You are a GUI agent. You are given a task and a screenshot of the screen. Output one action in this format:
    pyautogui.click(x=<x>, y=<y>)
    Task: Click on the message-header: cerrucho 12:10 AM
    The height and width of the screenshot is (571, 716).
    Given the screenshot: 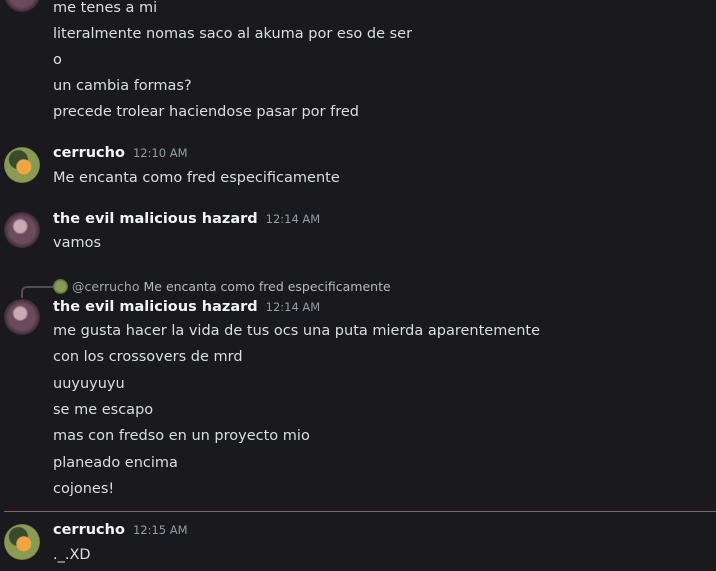 What is the action you would take?
    pyautogui.click(x=120, y=156)
    